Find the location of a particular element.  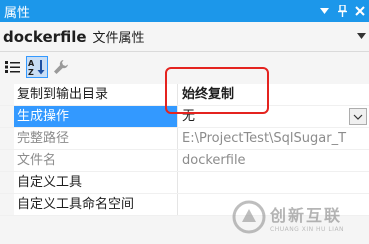

object-selector: dockerfile 文件属性 is located at coordinates (184, 37).